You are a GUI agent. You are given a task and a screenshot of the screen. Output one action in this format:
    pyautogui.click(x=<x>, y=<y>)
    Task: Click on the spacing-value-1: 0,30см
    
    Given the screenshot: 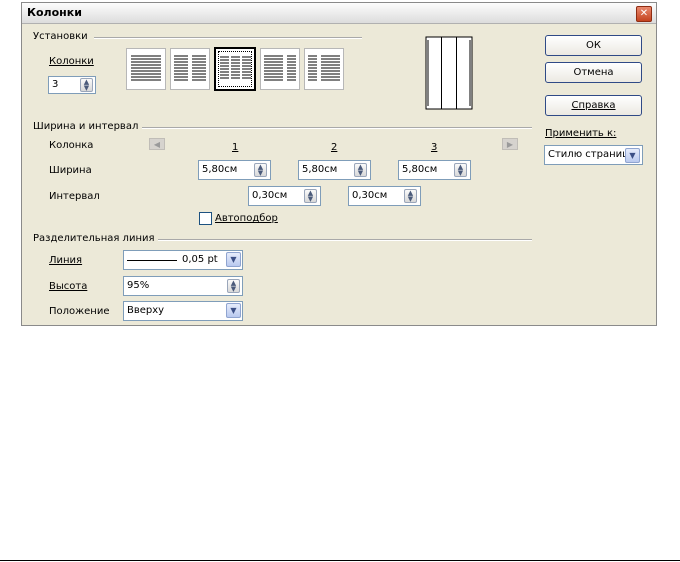 What is the action you would take?
    pyautogui.click(x=270, y=195)
    